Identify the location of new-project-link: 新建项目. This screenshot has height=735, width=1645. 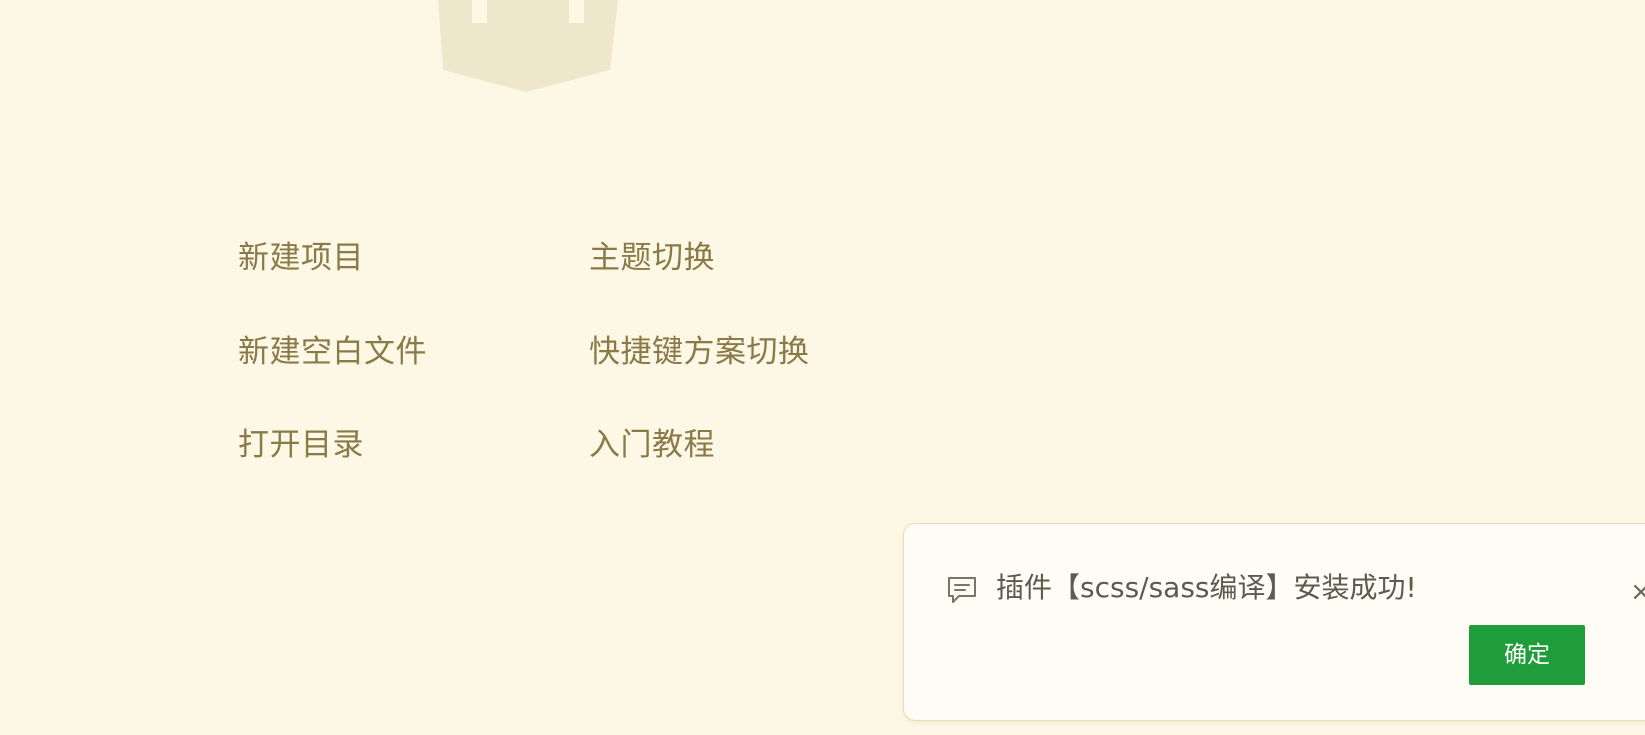
(301, 258).